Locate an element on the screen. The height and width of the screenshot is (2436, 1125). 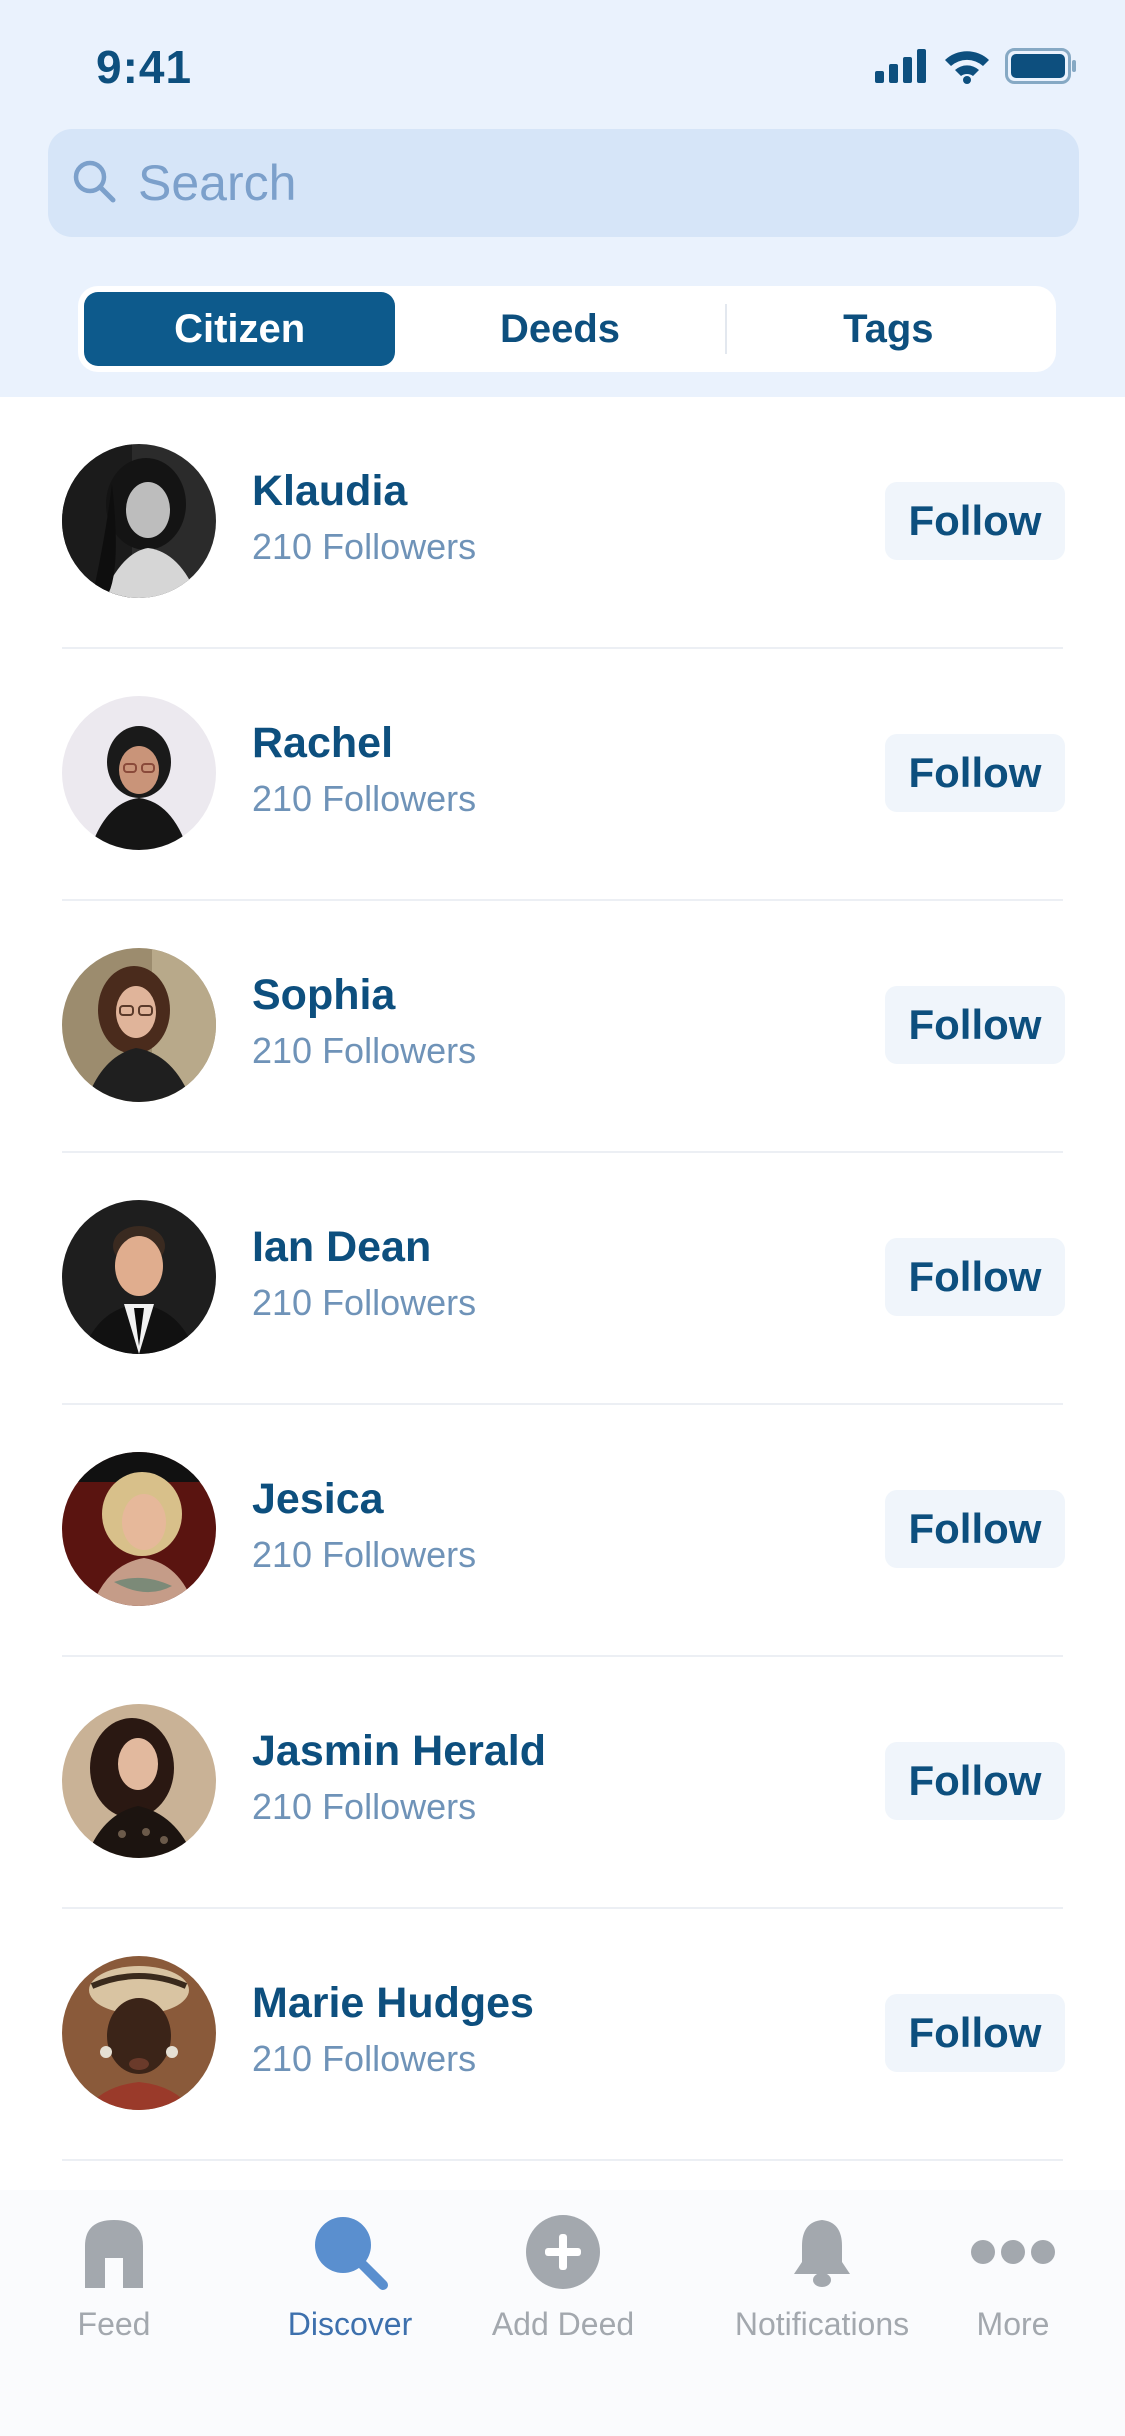
user-name: Jesica is located at coordinates (318, 1499).